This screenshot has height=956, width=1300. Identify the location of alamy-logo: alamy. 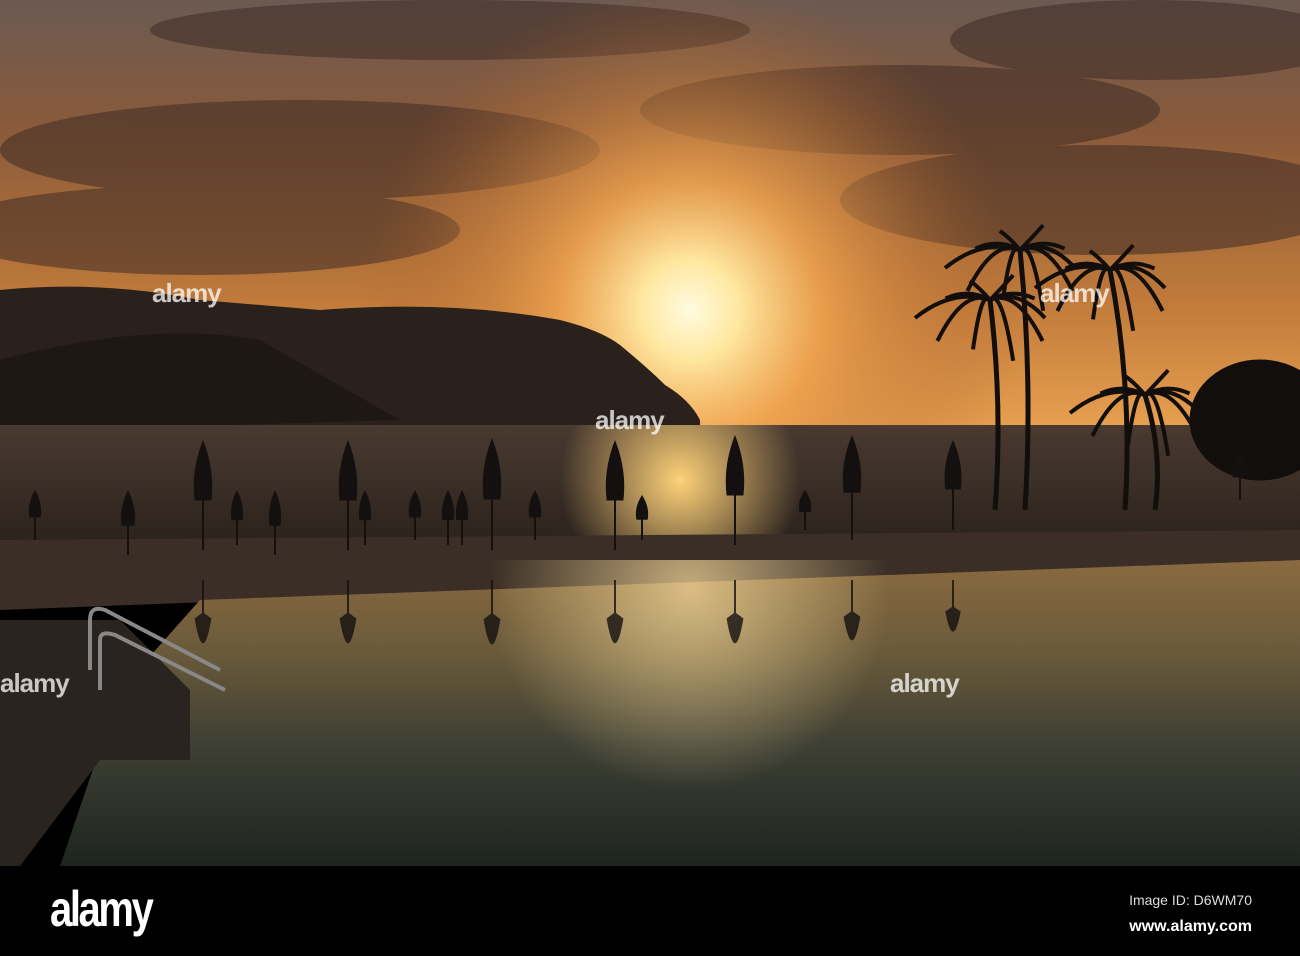
(102, 909).